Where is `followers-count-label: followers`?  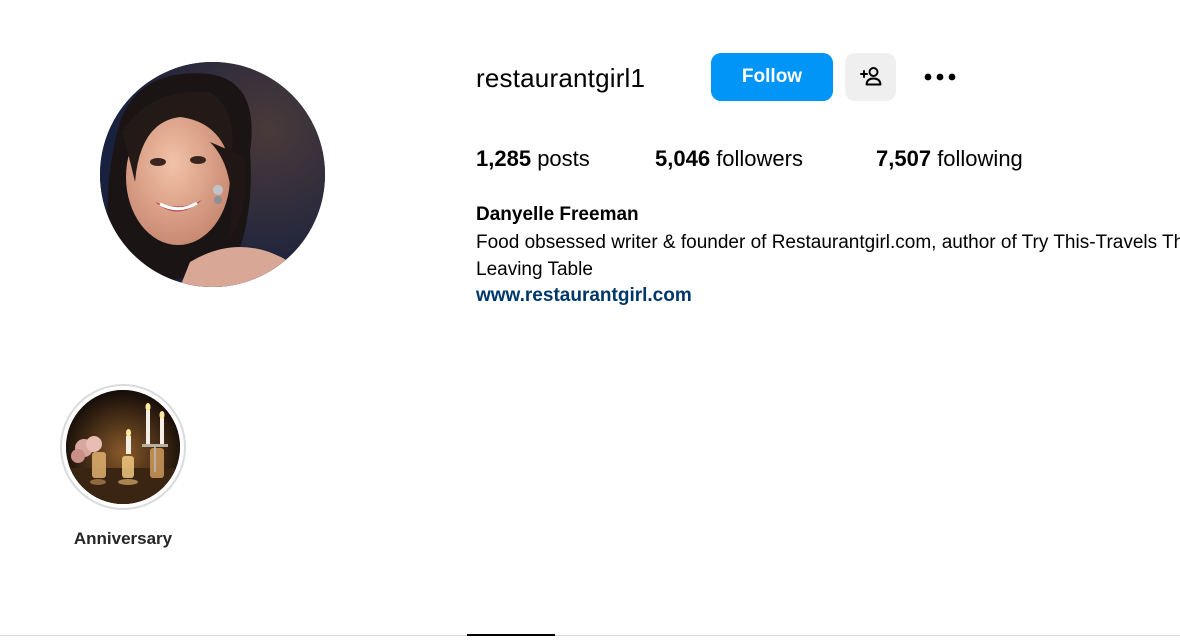 followers-count-label: followers is located at coordinates (759, 158).